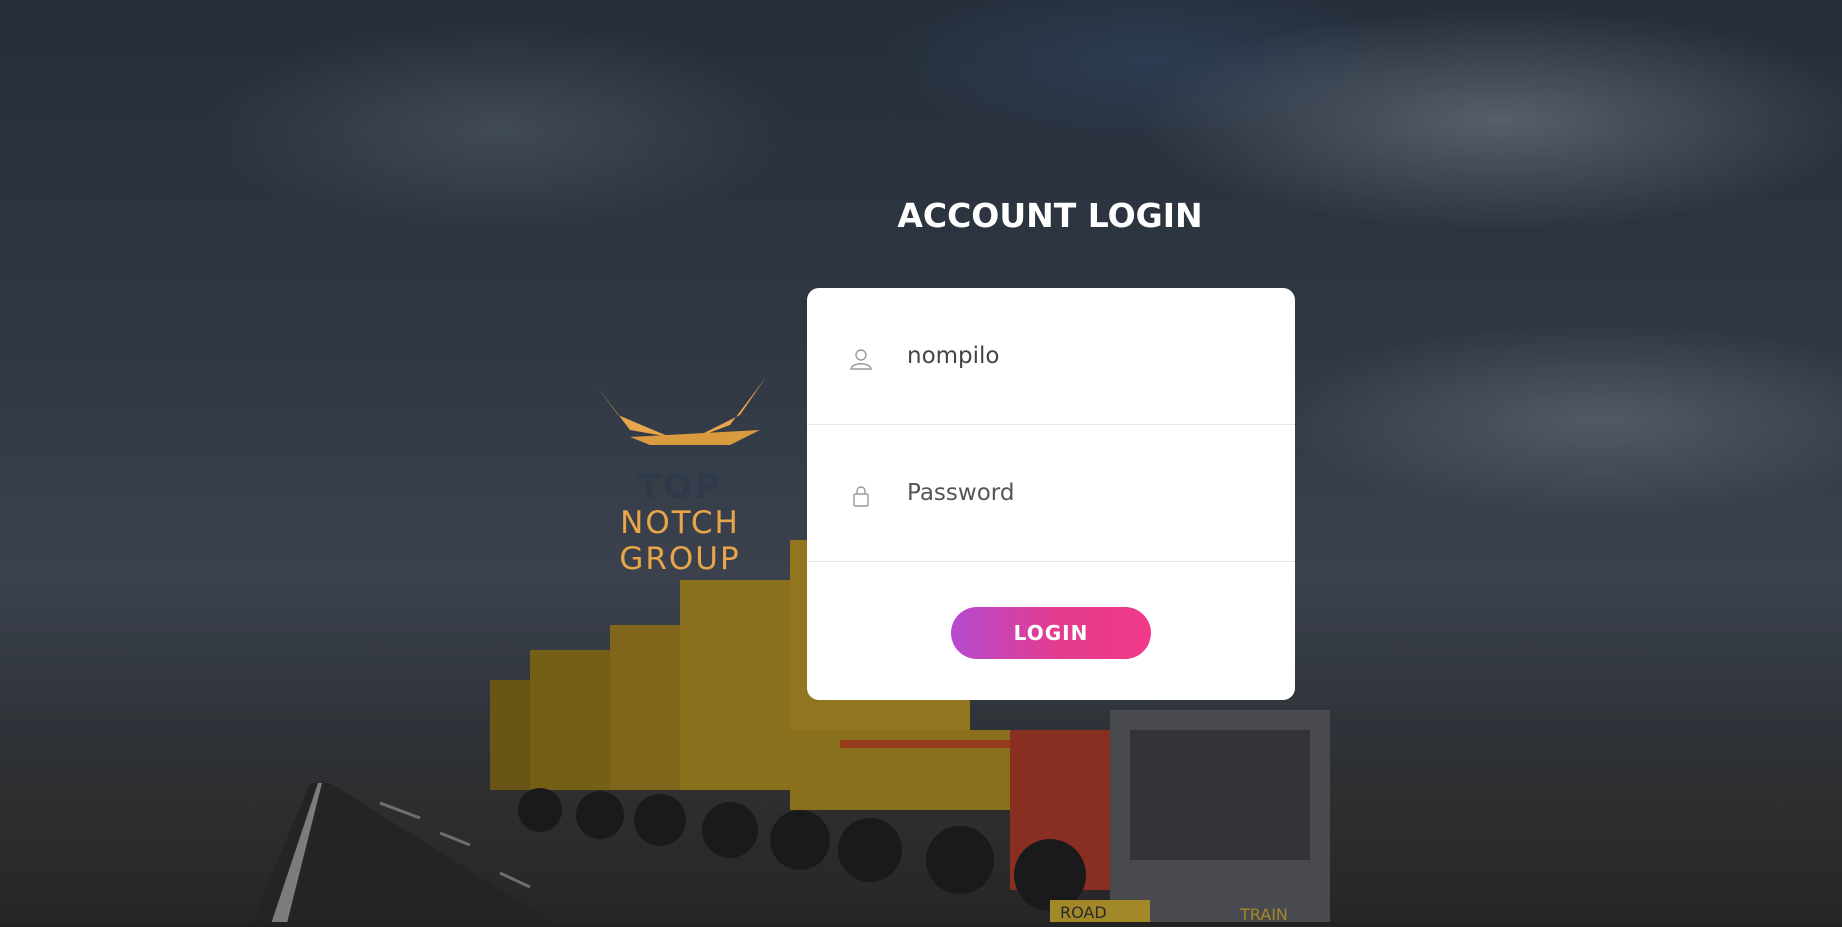  I want to click on lock-icon, so click(861, 496).